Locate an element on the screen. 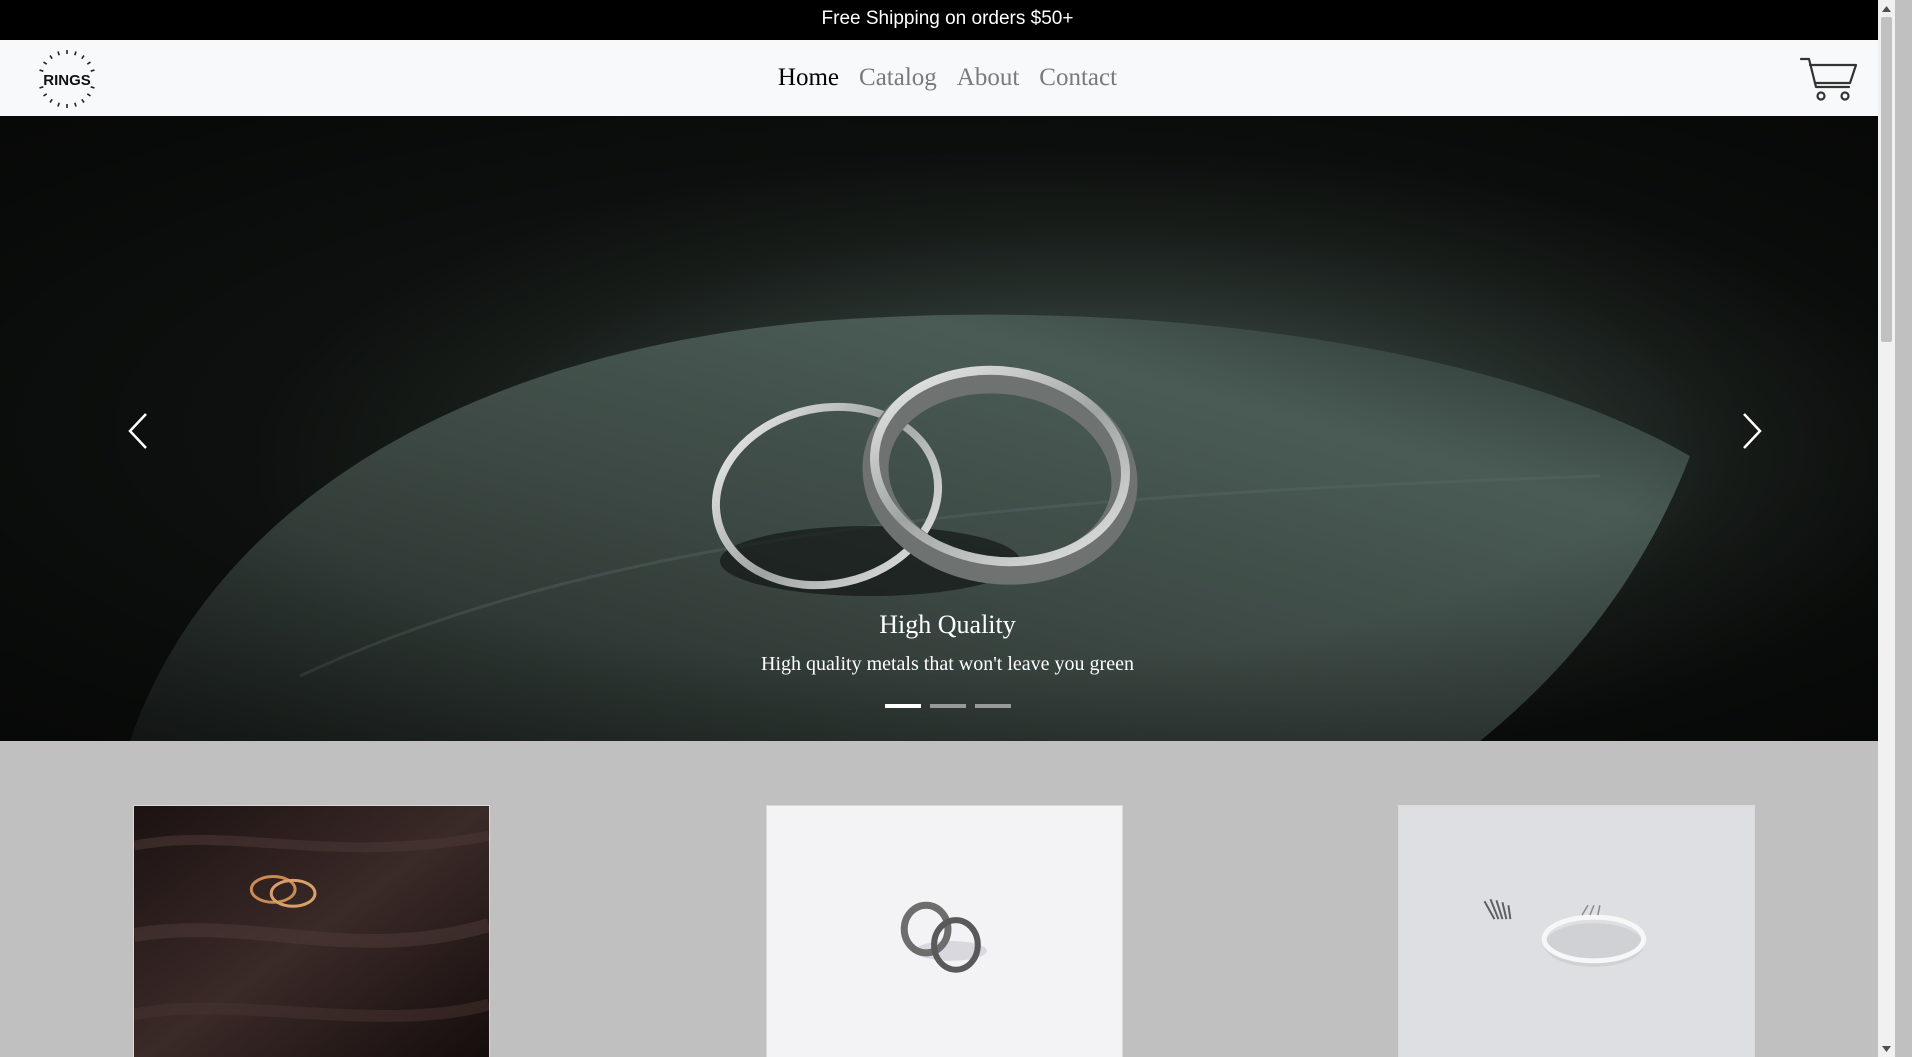 The image size is (1912, 1057). announcement-bar: Free Shipping on orders $50+ is located at coordinates (947, 20).